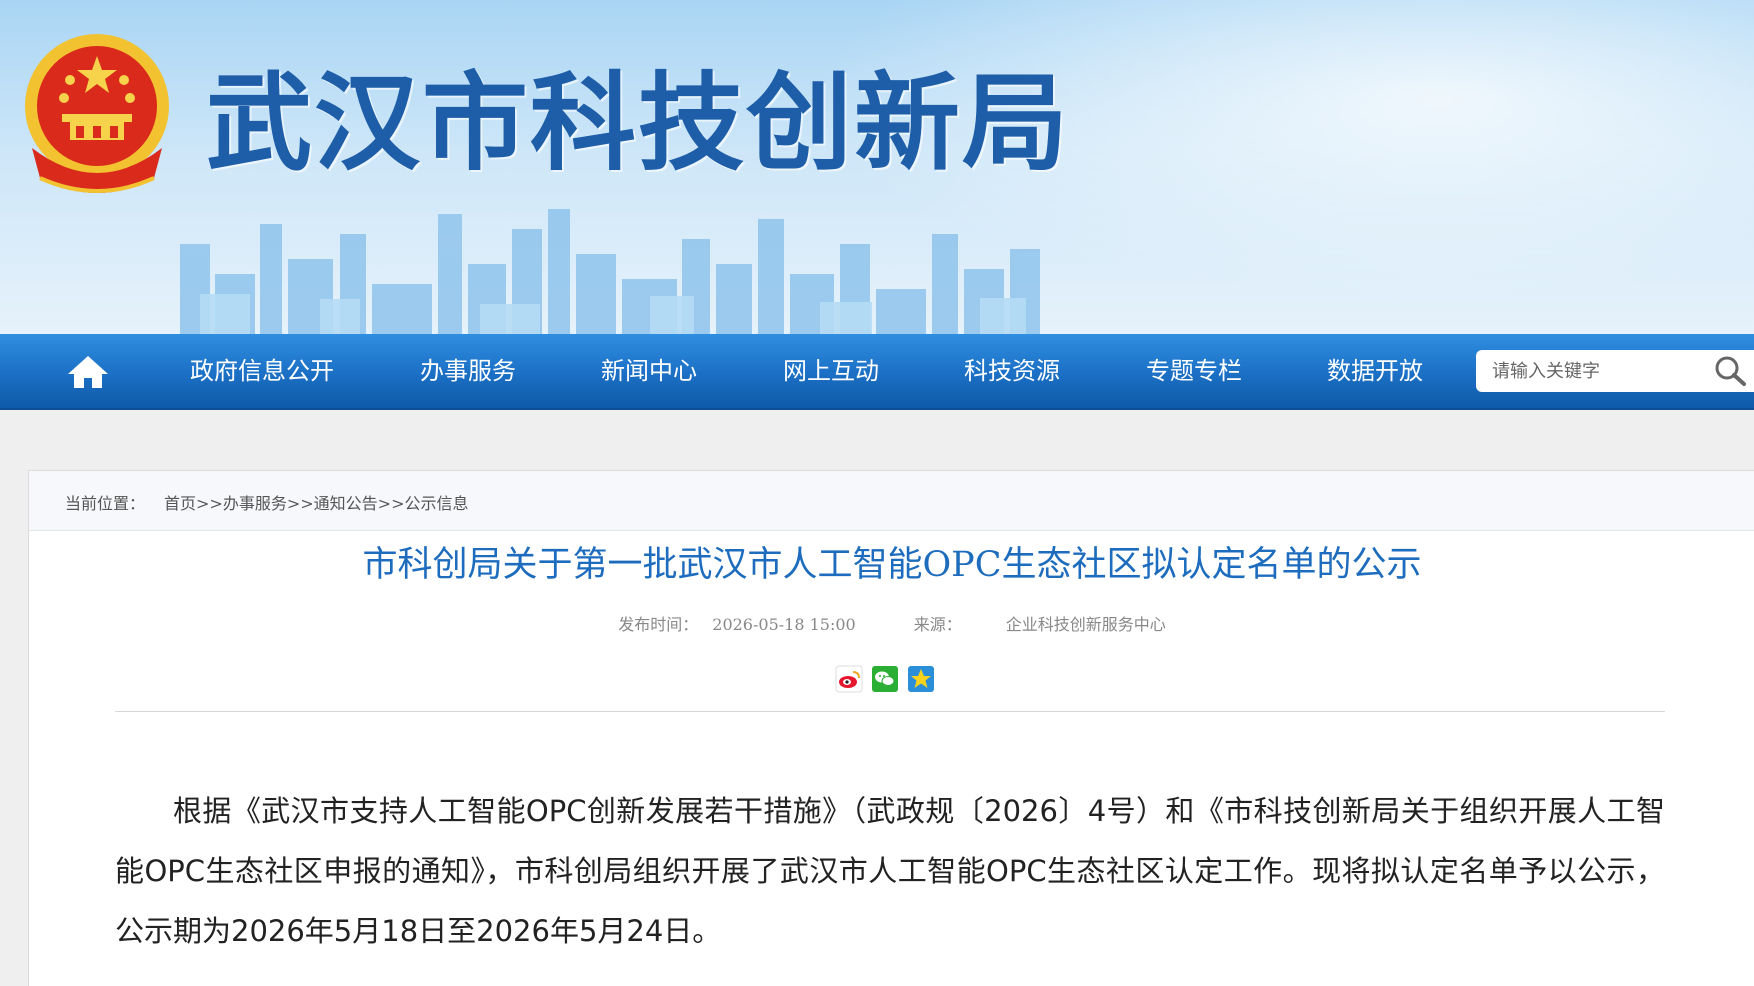 Image resolution: width=1754 pixels, height=986 pixels. What do you see at coordinates (1194, 372) in the screenshot?
I see `nav-item-special-topics: 专题专栏` at bounding box center [1194, 372].